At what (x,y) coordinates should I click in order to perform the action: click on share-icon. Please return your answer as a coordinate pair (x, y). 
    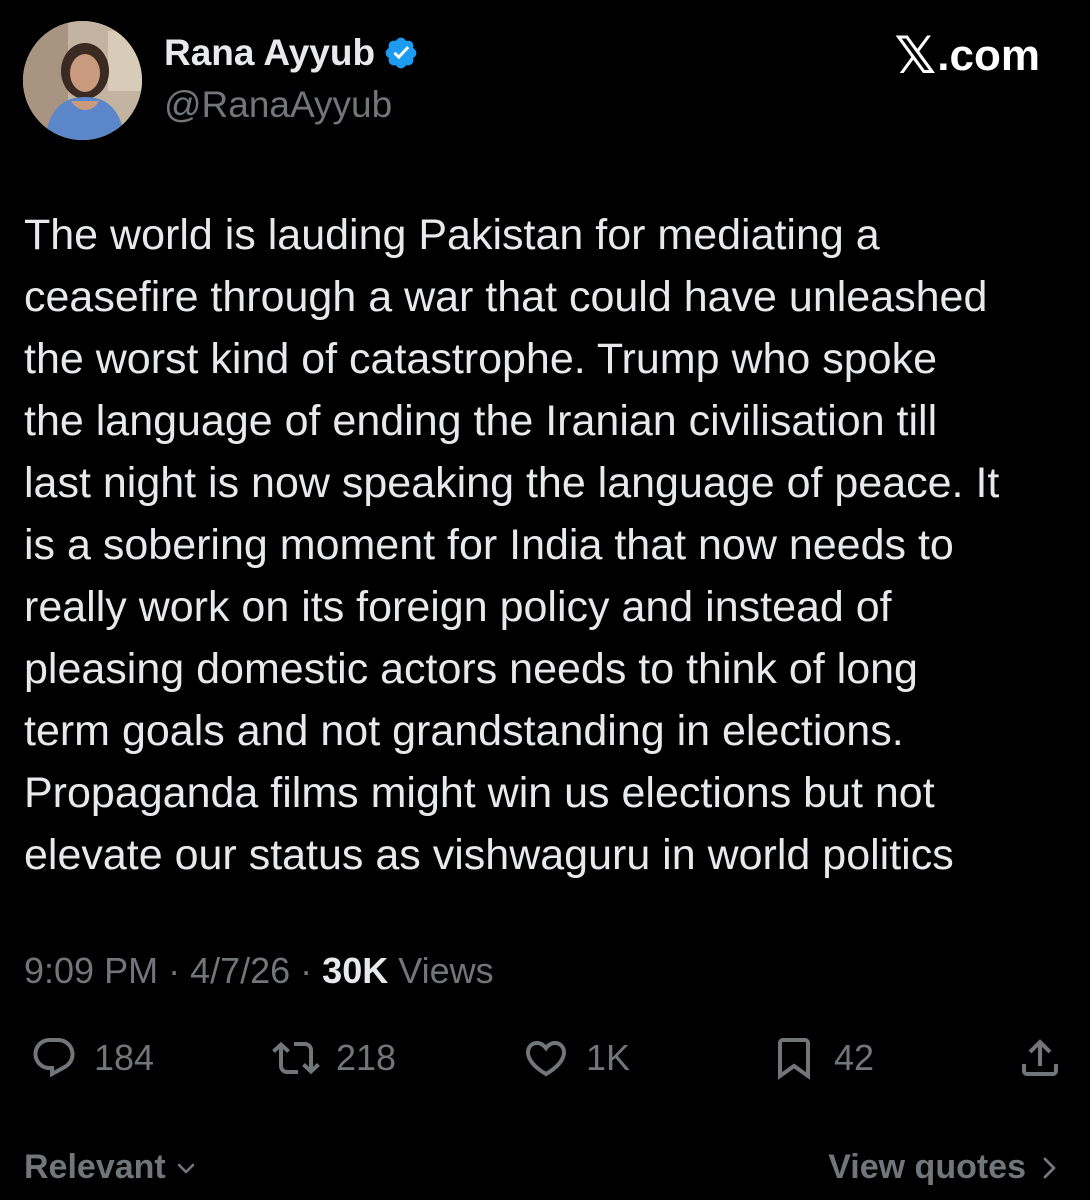
    Looking at the image, I should click on (1040, 1057).